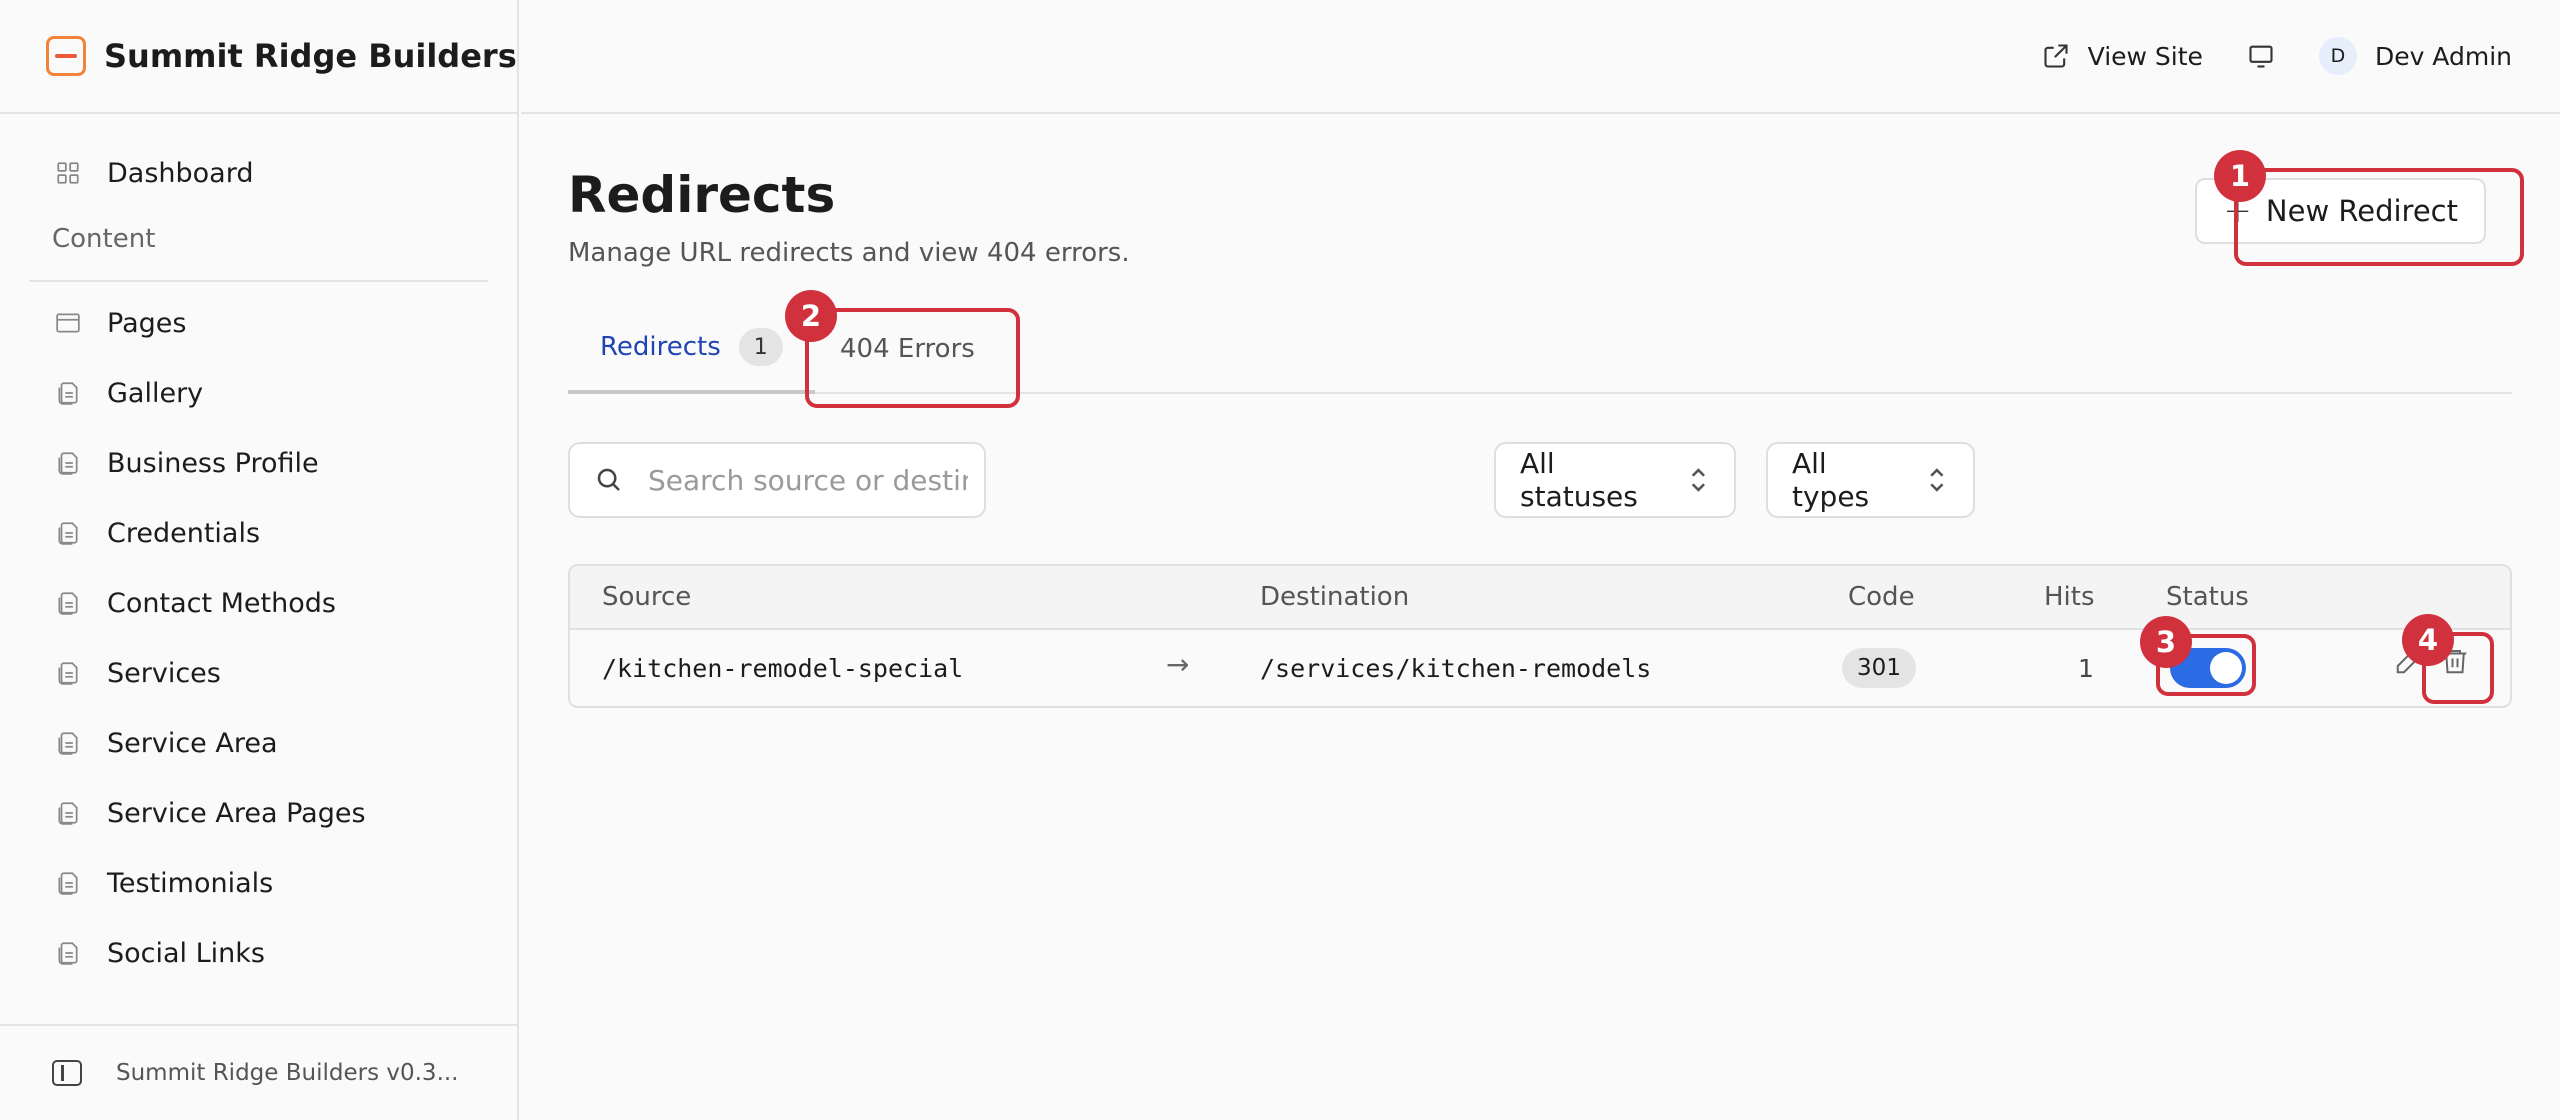 This screenshot has height=1120, width=2560. I want to click on redirect-destination: /services/kitchen-remodels, so click(1456, 668).